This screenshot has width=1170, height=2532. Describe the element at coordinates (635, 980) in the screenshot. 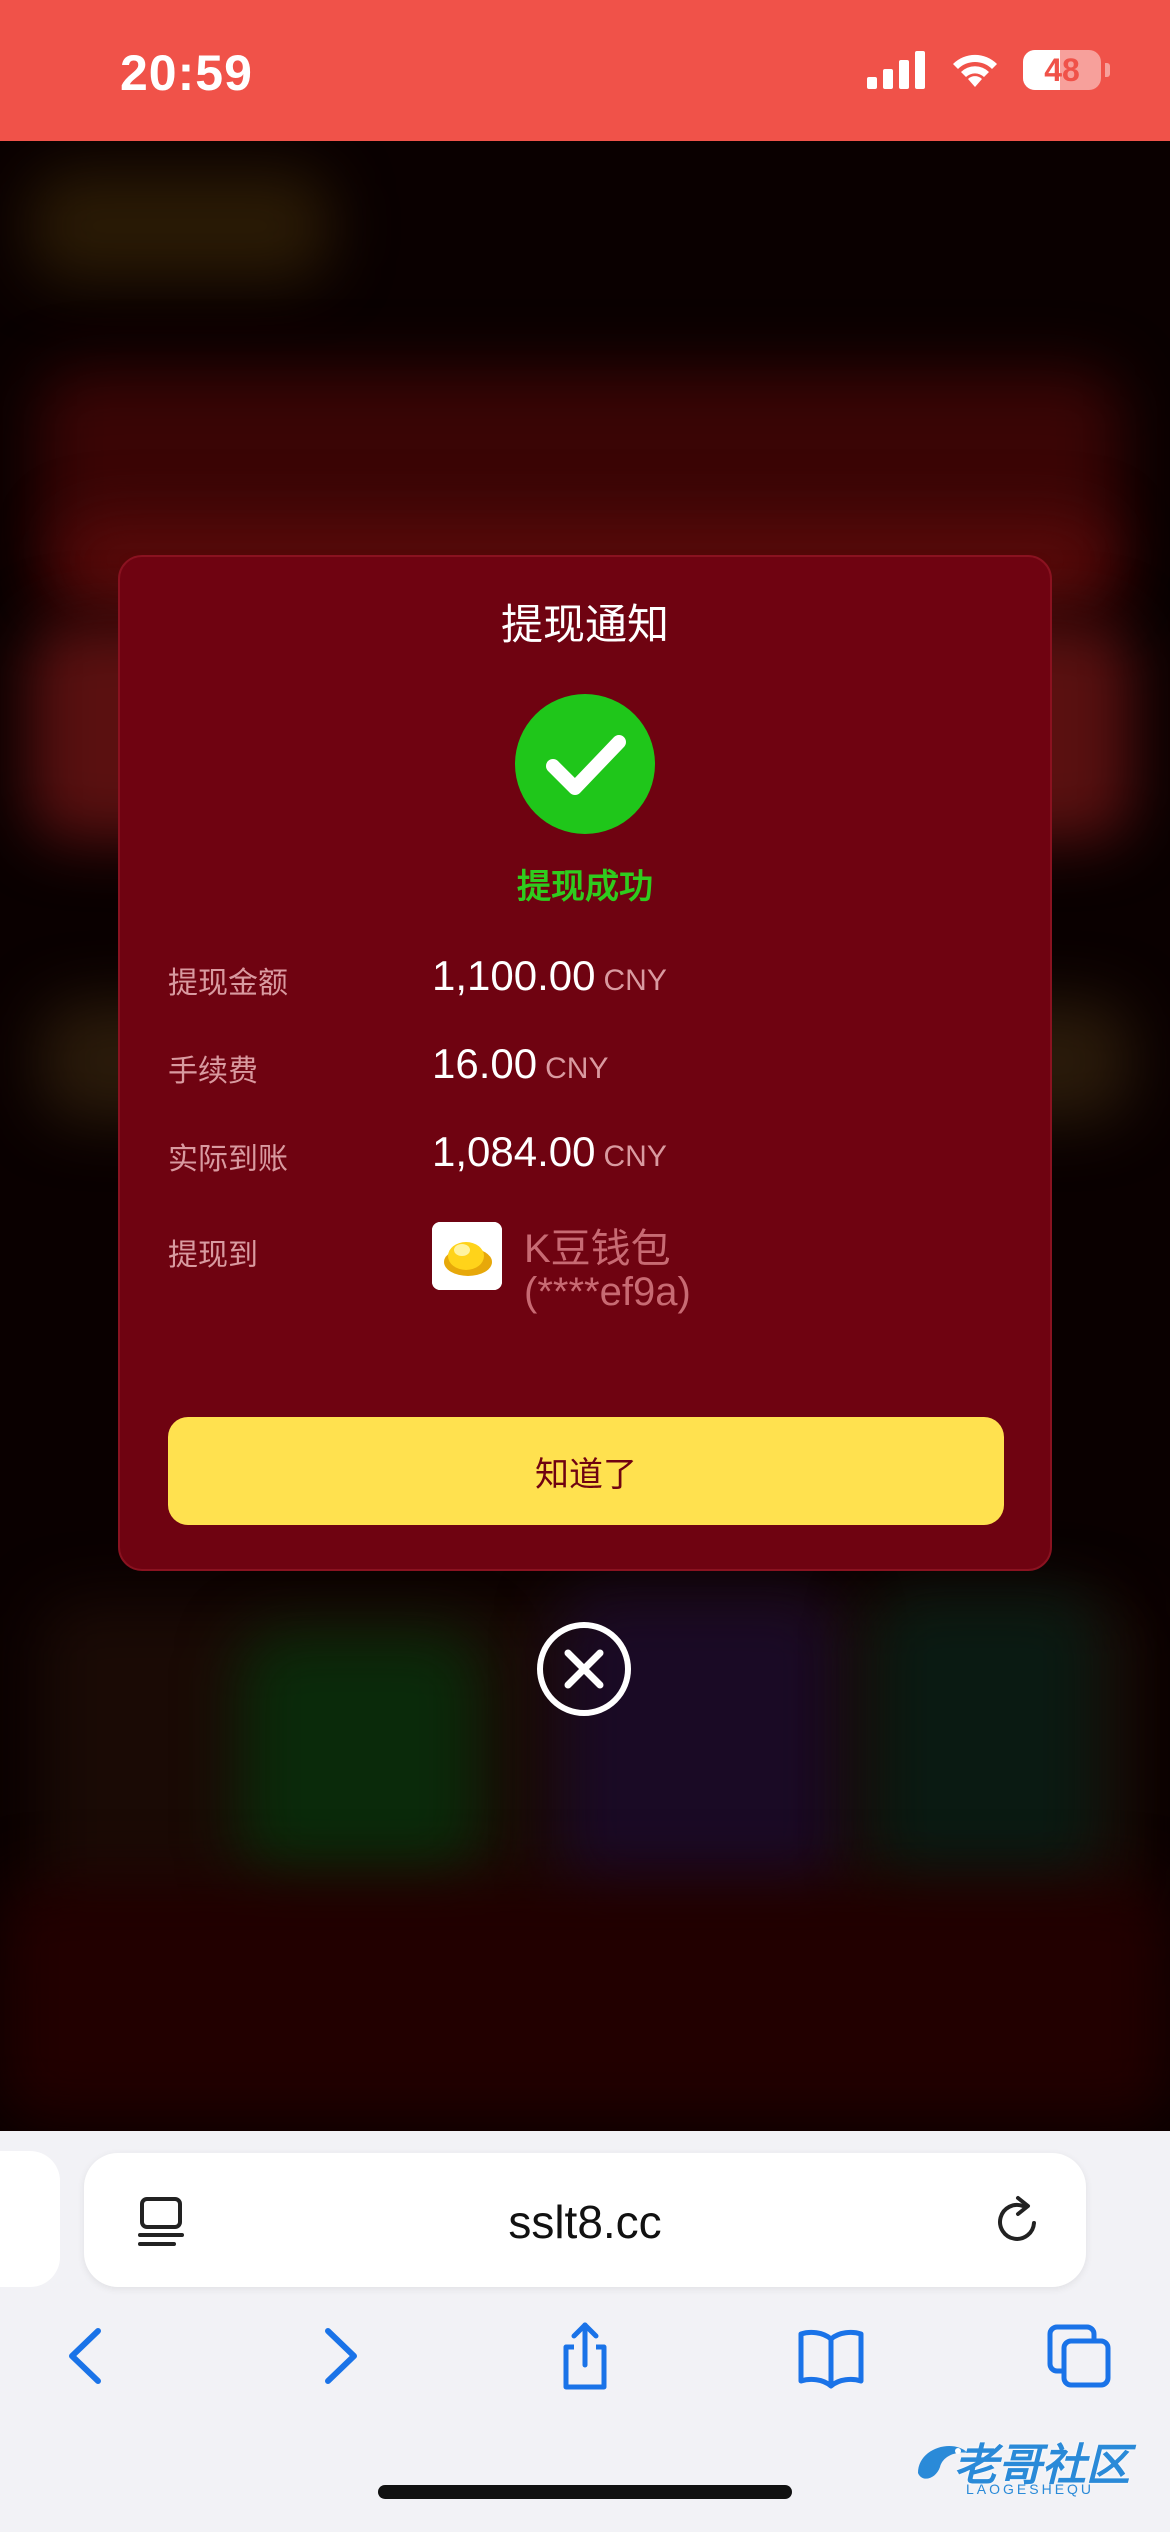

I see `amount-unit: CNY` at that location.